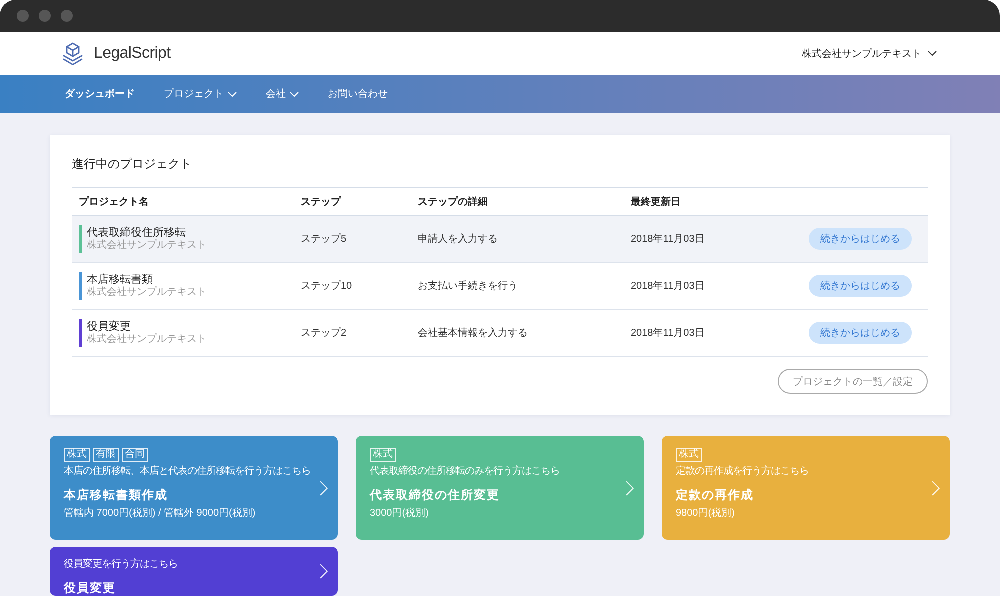 This screenshot has width=1000, height=596. What do you see at coordinates (465, 472) in the screenshot?
I see `card-description: 代表取締役の住所移転のみを行う方はこちら` at bounding box center [465, 472].